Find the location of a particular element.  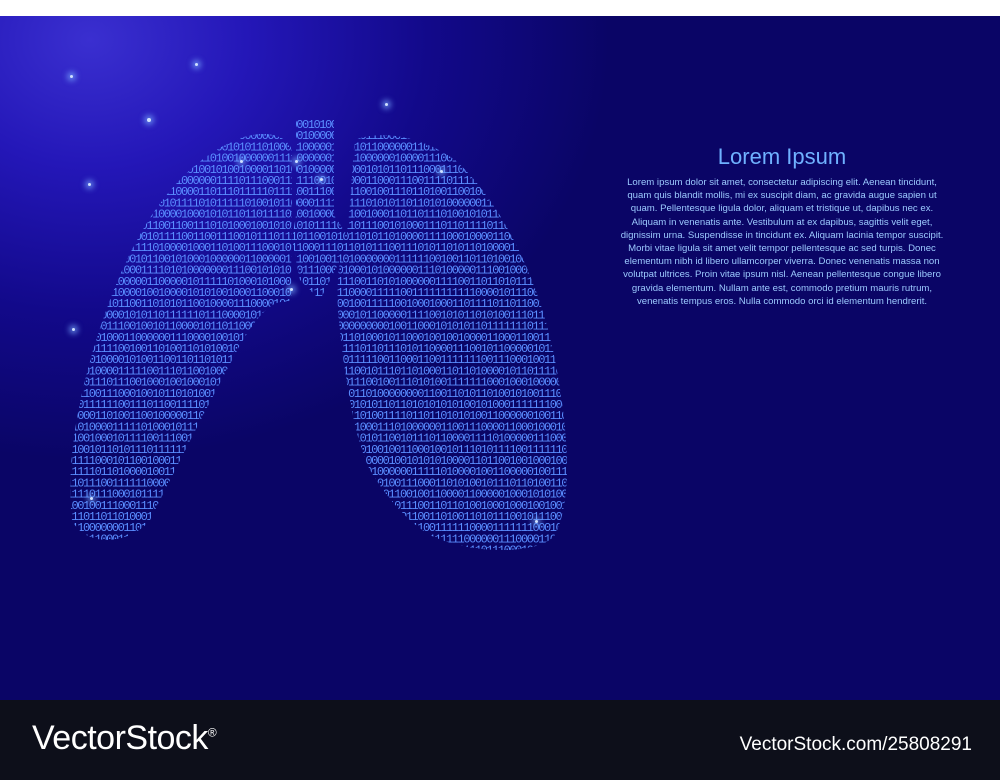

footer-bar: VectorStock® VectorStock.com/25808291 is located at coordinates (500, 740).